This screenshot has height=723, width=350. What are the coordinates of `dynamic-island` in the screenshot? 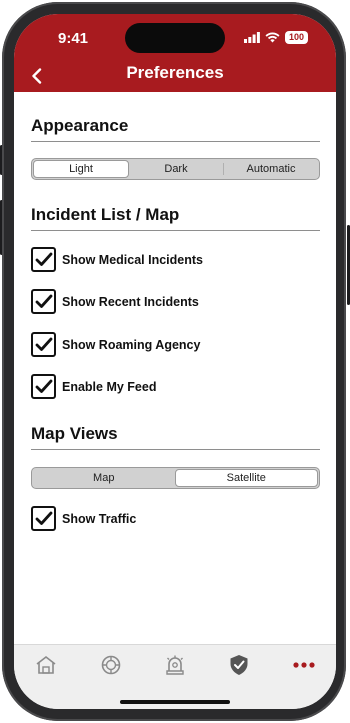 It's located at (175, 38).